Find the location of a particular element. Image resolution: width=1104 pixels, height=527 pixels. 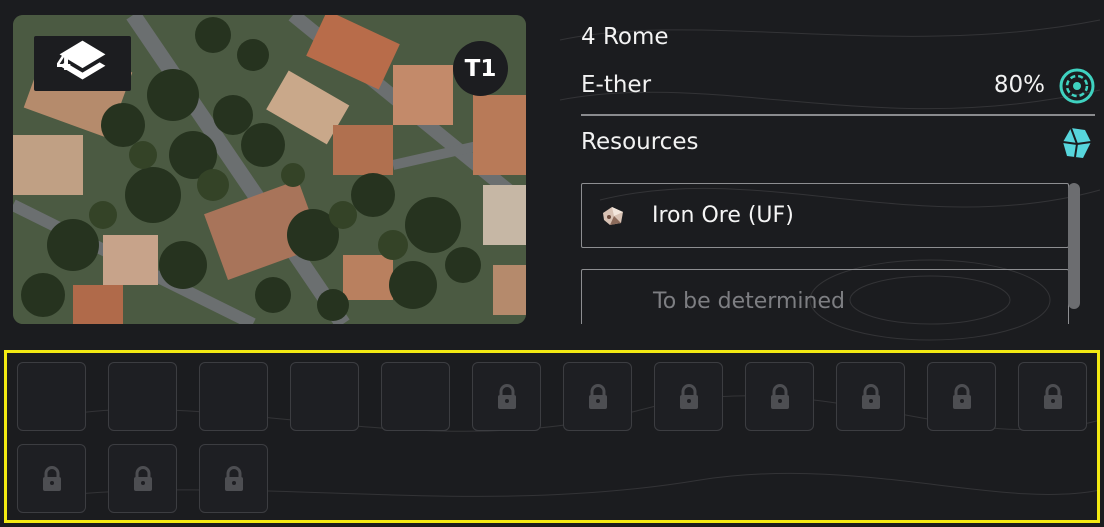

resources-scrollbar is located at coordinates (1074, 246).